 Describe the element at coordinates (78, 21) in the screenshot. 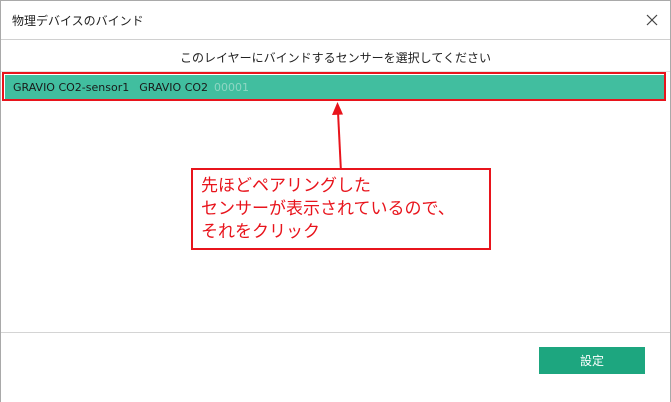

I see `dialog-title: 物理デバイスのバインド` at that location.